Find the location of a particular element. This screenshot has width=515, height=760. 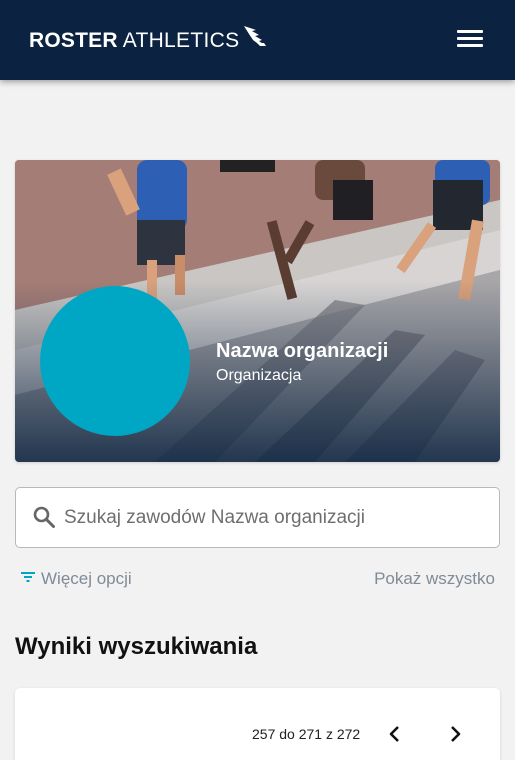

organization-name: Nazwa organizacji is located at coordinates (302, 351).